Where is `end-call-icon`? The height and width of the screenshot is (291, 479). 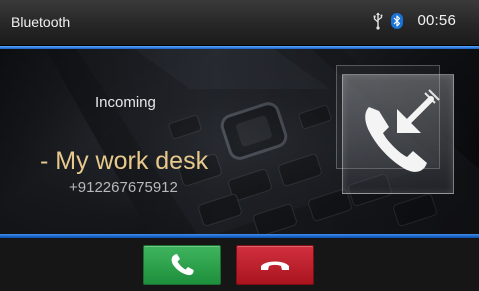 end-call-icon is located at coordinates (275, 265).